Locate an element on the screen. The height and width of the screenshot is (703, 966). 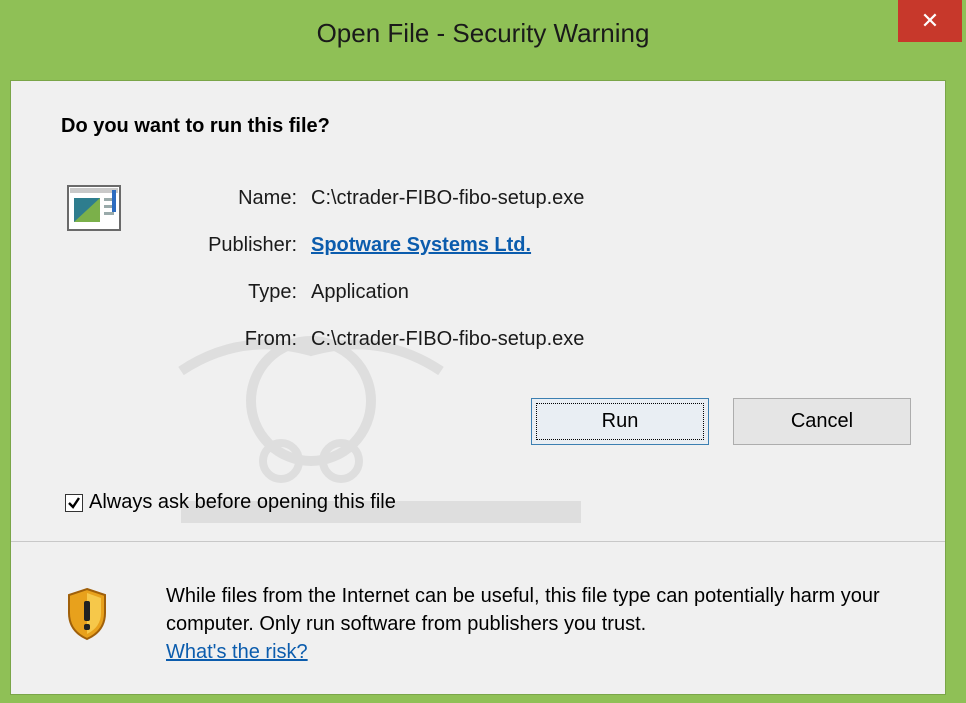
run-button: Run is located at coordinates (620, 421).